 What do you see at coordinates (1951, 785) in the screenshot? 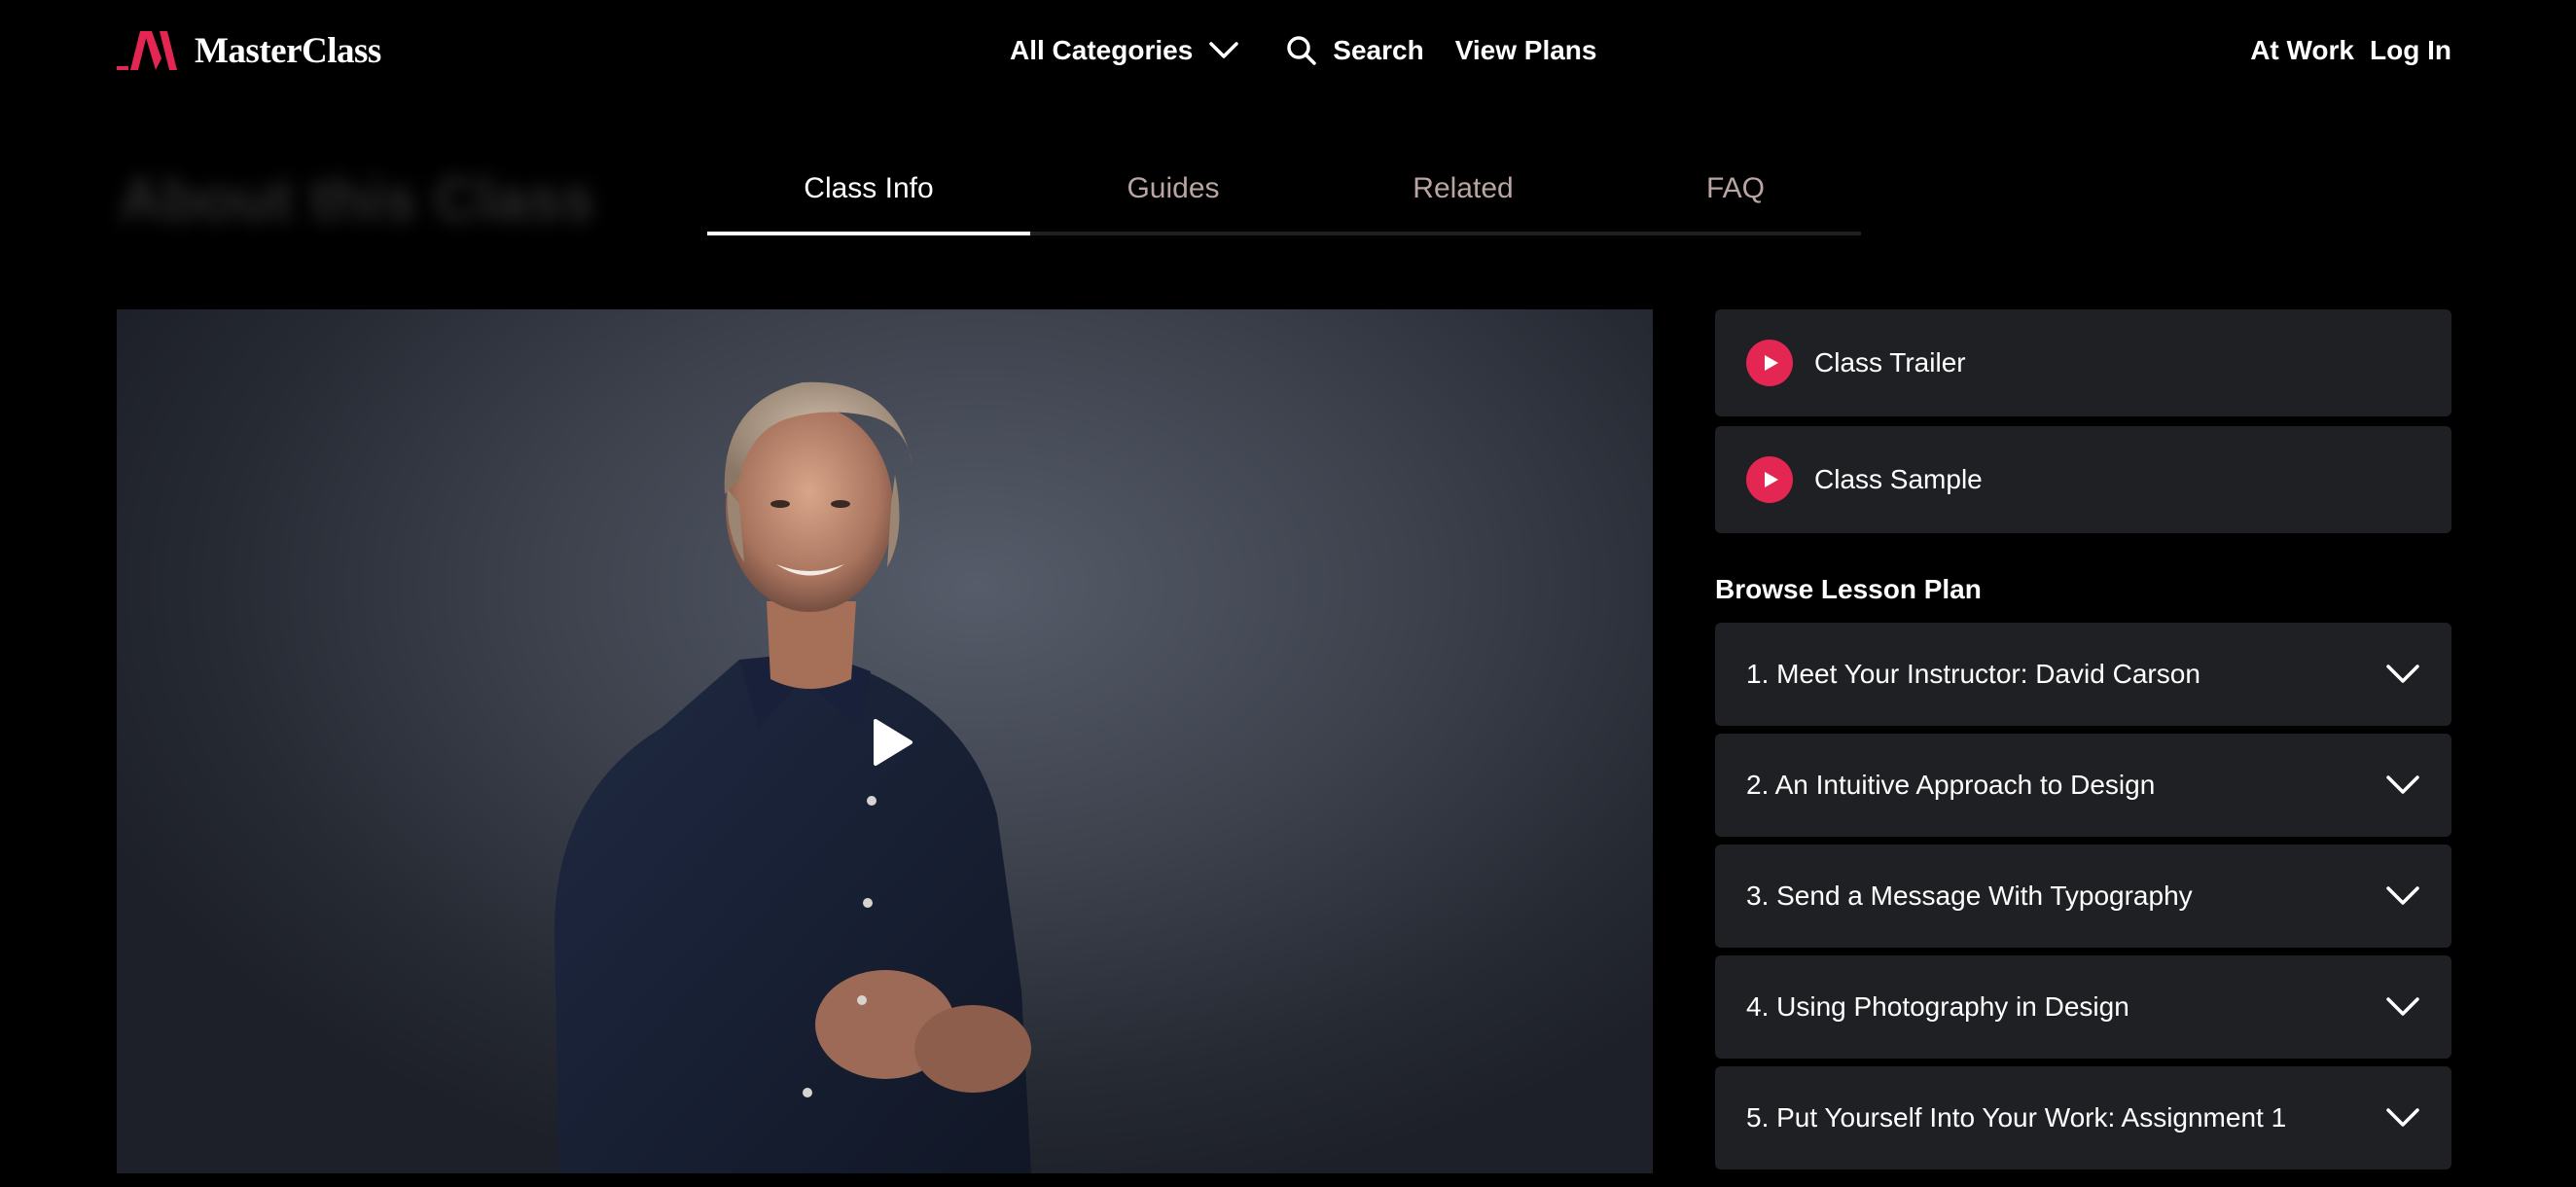
I see `lesson-title: 2. An Intuitive Approach to Design` at bounding box center [1951, 785].